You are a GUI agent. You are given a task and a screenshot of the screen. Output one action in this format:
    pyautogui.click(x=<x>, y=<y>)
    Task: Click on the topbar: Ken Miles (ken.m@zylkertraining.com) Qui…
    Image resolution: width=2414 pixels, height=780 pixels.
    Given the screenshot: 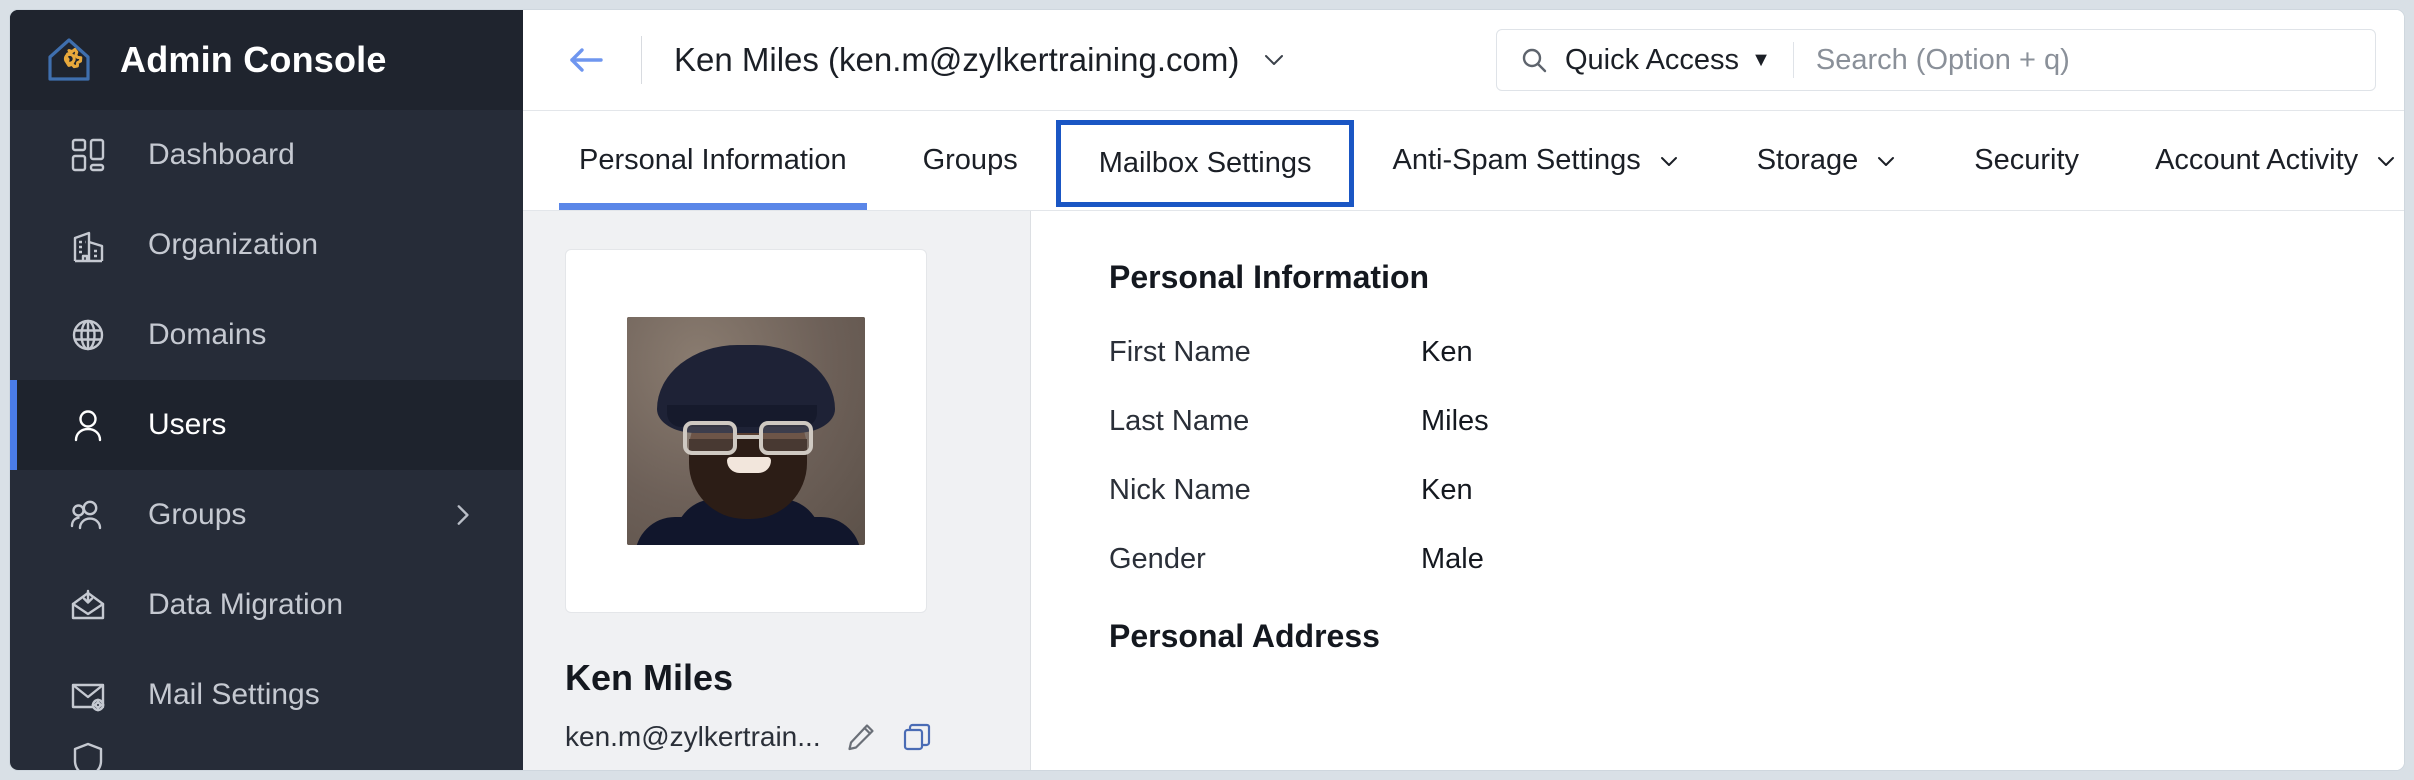 What is the action you would take?
    pyautogui.click(x=1463, y=60)
    